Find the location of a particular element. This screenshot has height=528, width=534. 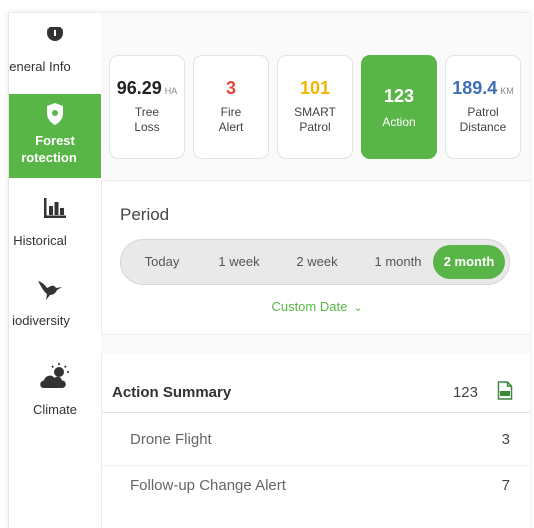

period-segmented-control: Today 1 week 2 week 1 month 2 month is located at coordinates (315, 262).